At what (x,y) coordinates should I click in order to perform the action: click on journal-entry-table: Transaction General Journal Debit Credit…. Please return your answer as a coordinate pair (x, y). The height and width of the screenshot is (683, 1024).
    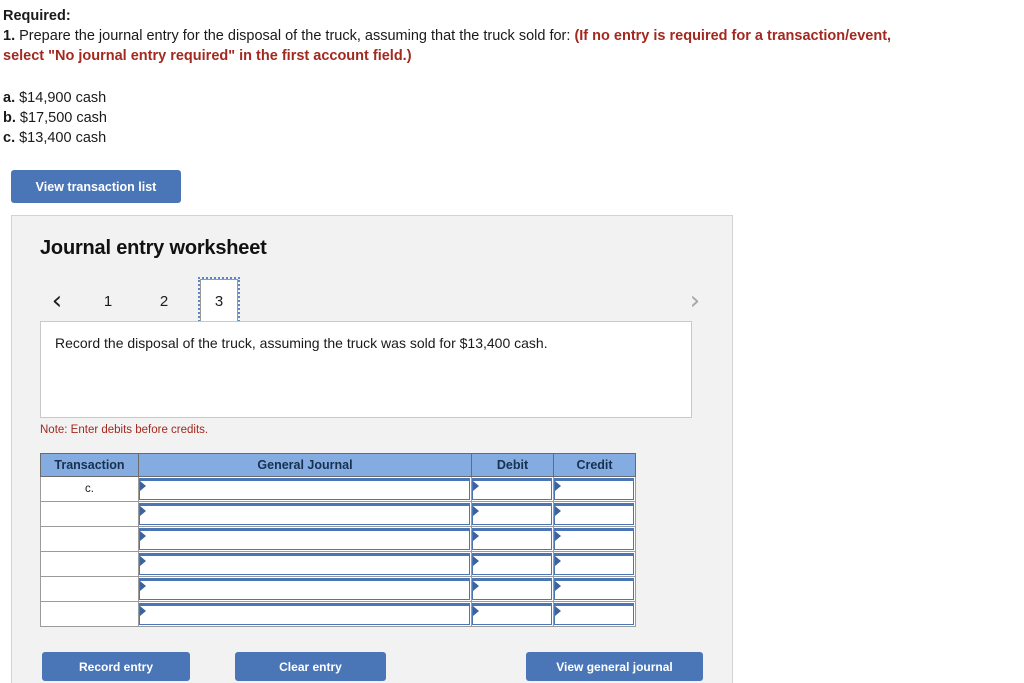
    Looking at the image, I should click on (338, 540).